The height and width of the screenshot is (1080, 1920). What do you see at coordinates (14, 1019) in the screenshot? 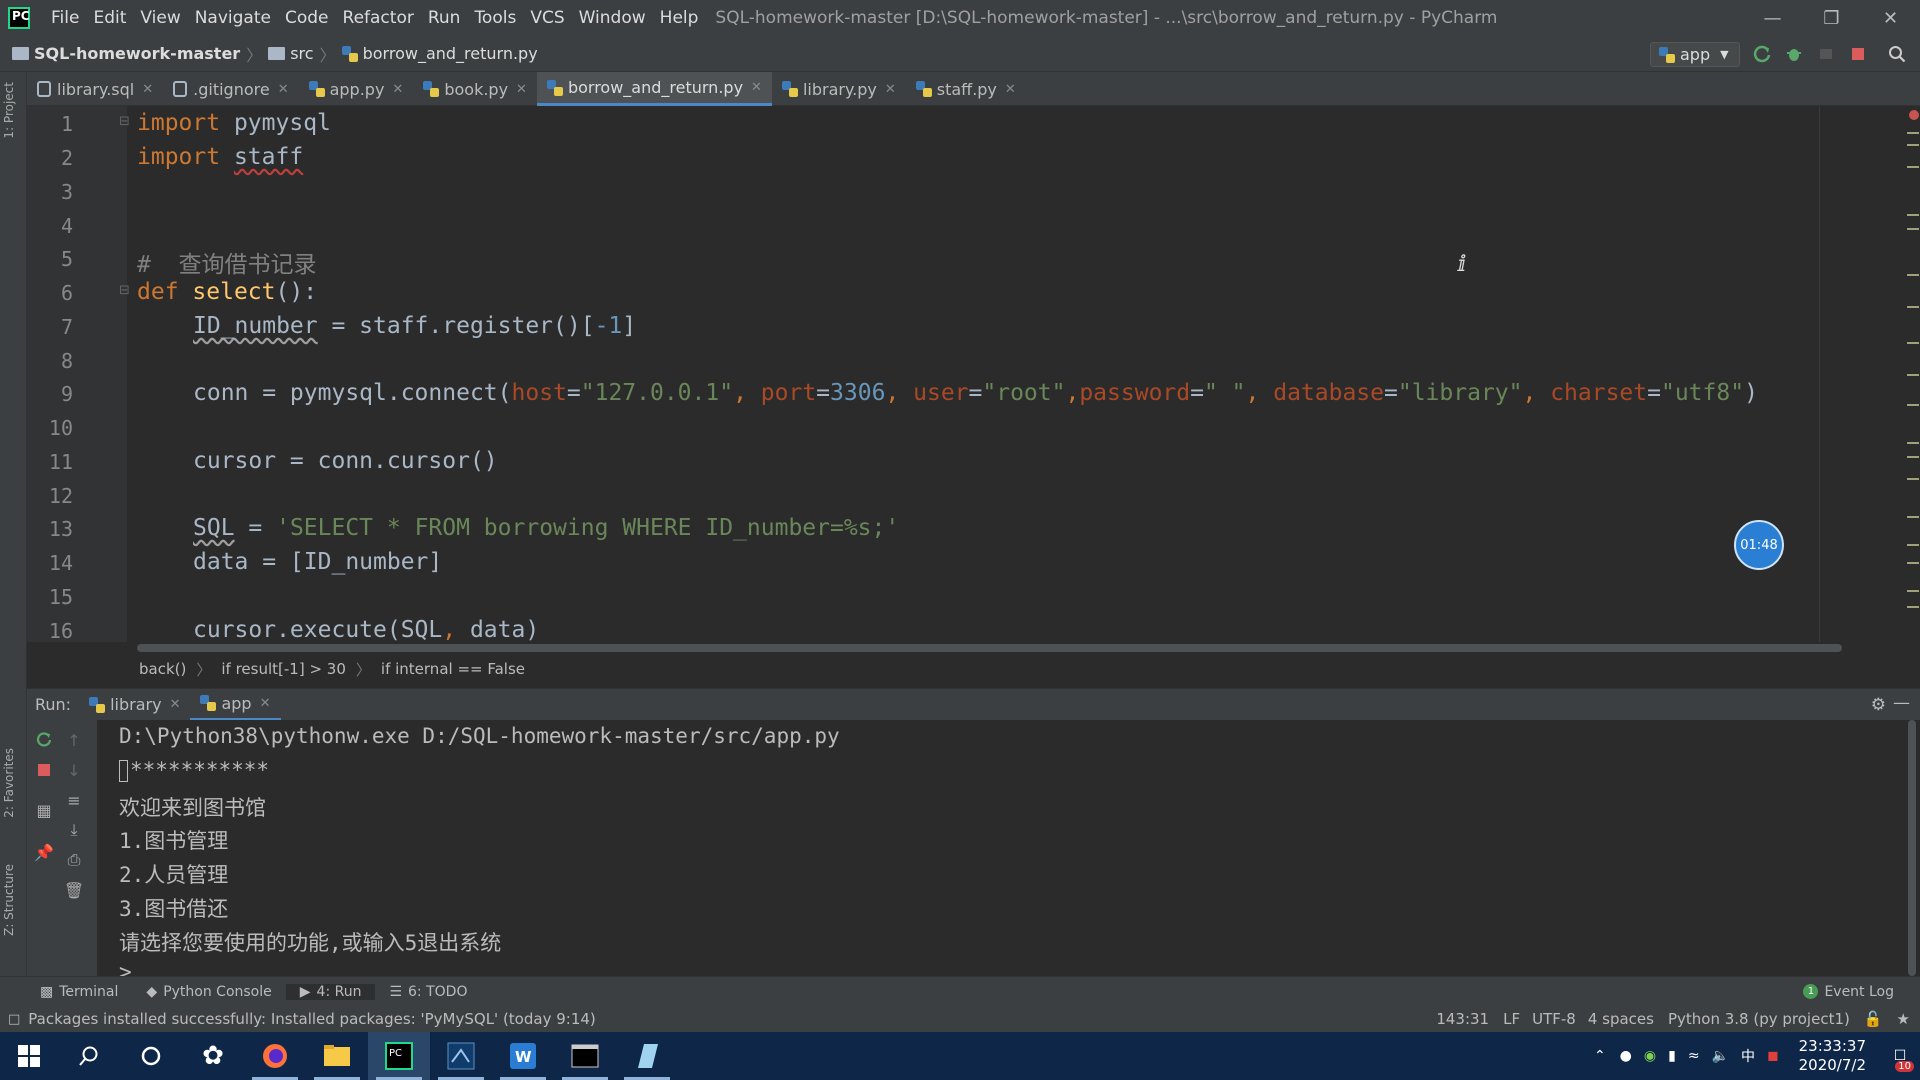
I see `panel-toggle-icon: □` at bounding box center [14, 1019].